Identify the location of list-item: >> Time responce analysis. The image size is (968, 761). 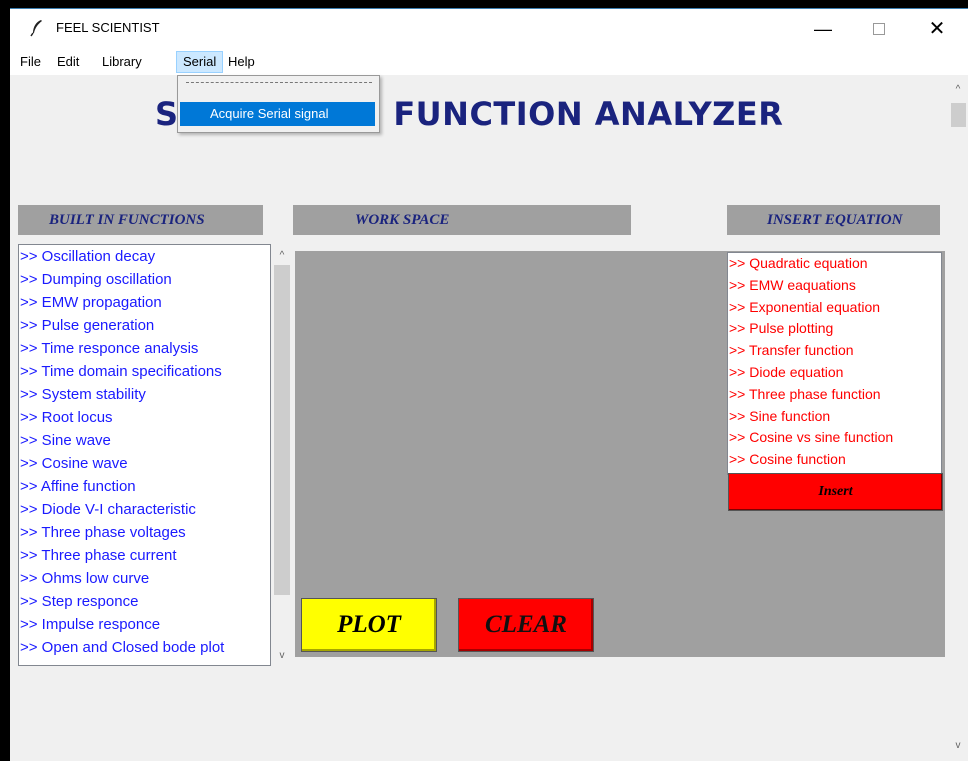
(144, 348).